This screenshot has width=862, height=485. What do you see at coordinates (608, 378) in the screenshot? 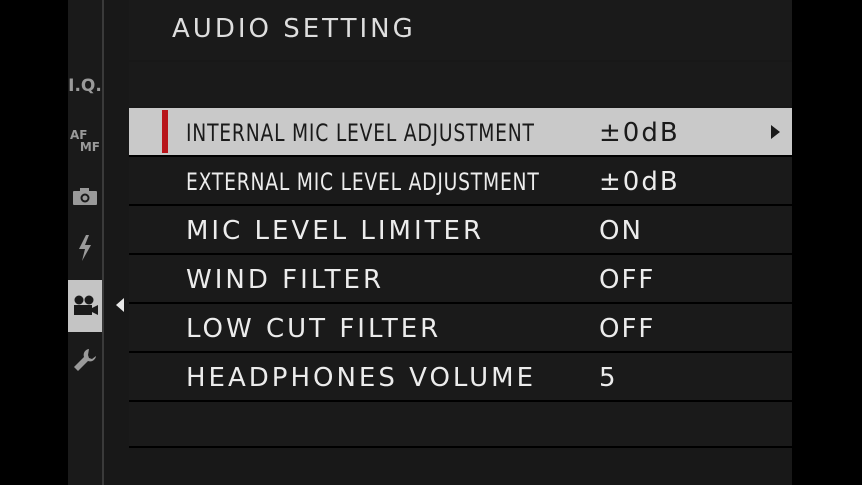
I see `menu-item-value: 5` at bounding box center [608, 378].